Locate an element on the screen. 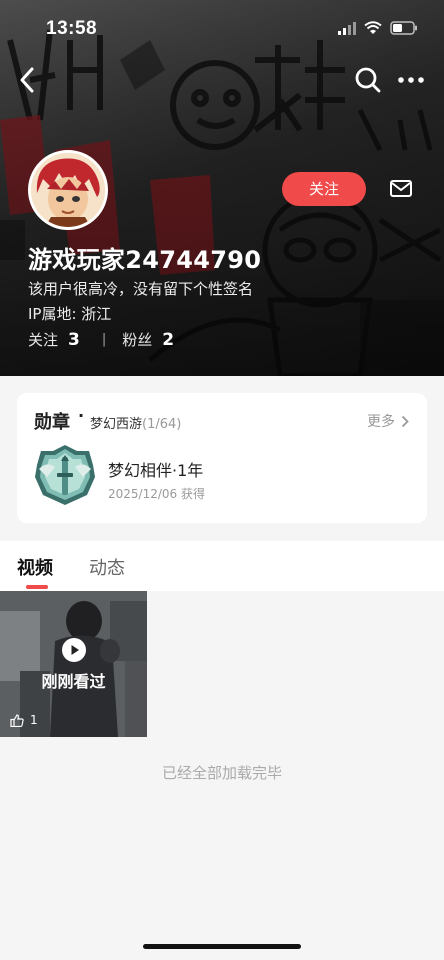  medal-count: (1/64) is located at coordinates (162, 424).